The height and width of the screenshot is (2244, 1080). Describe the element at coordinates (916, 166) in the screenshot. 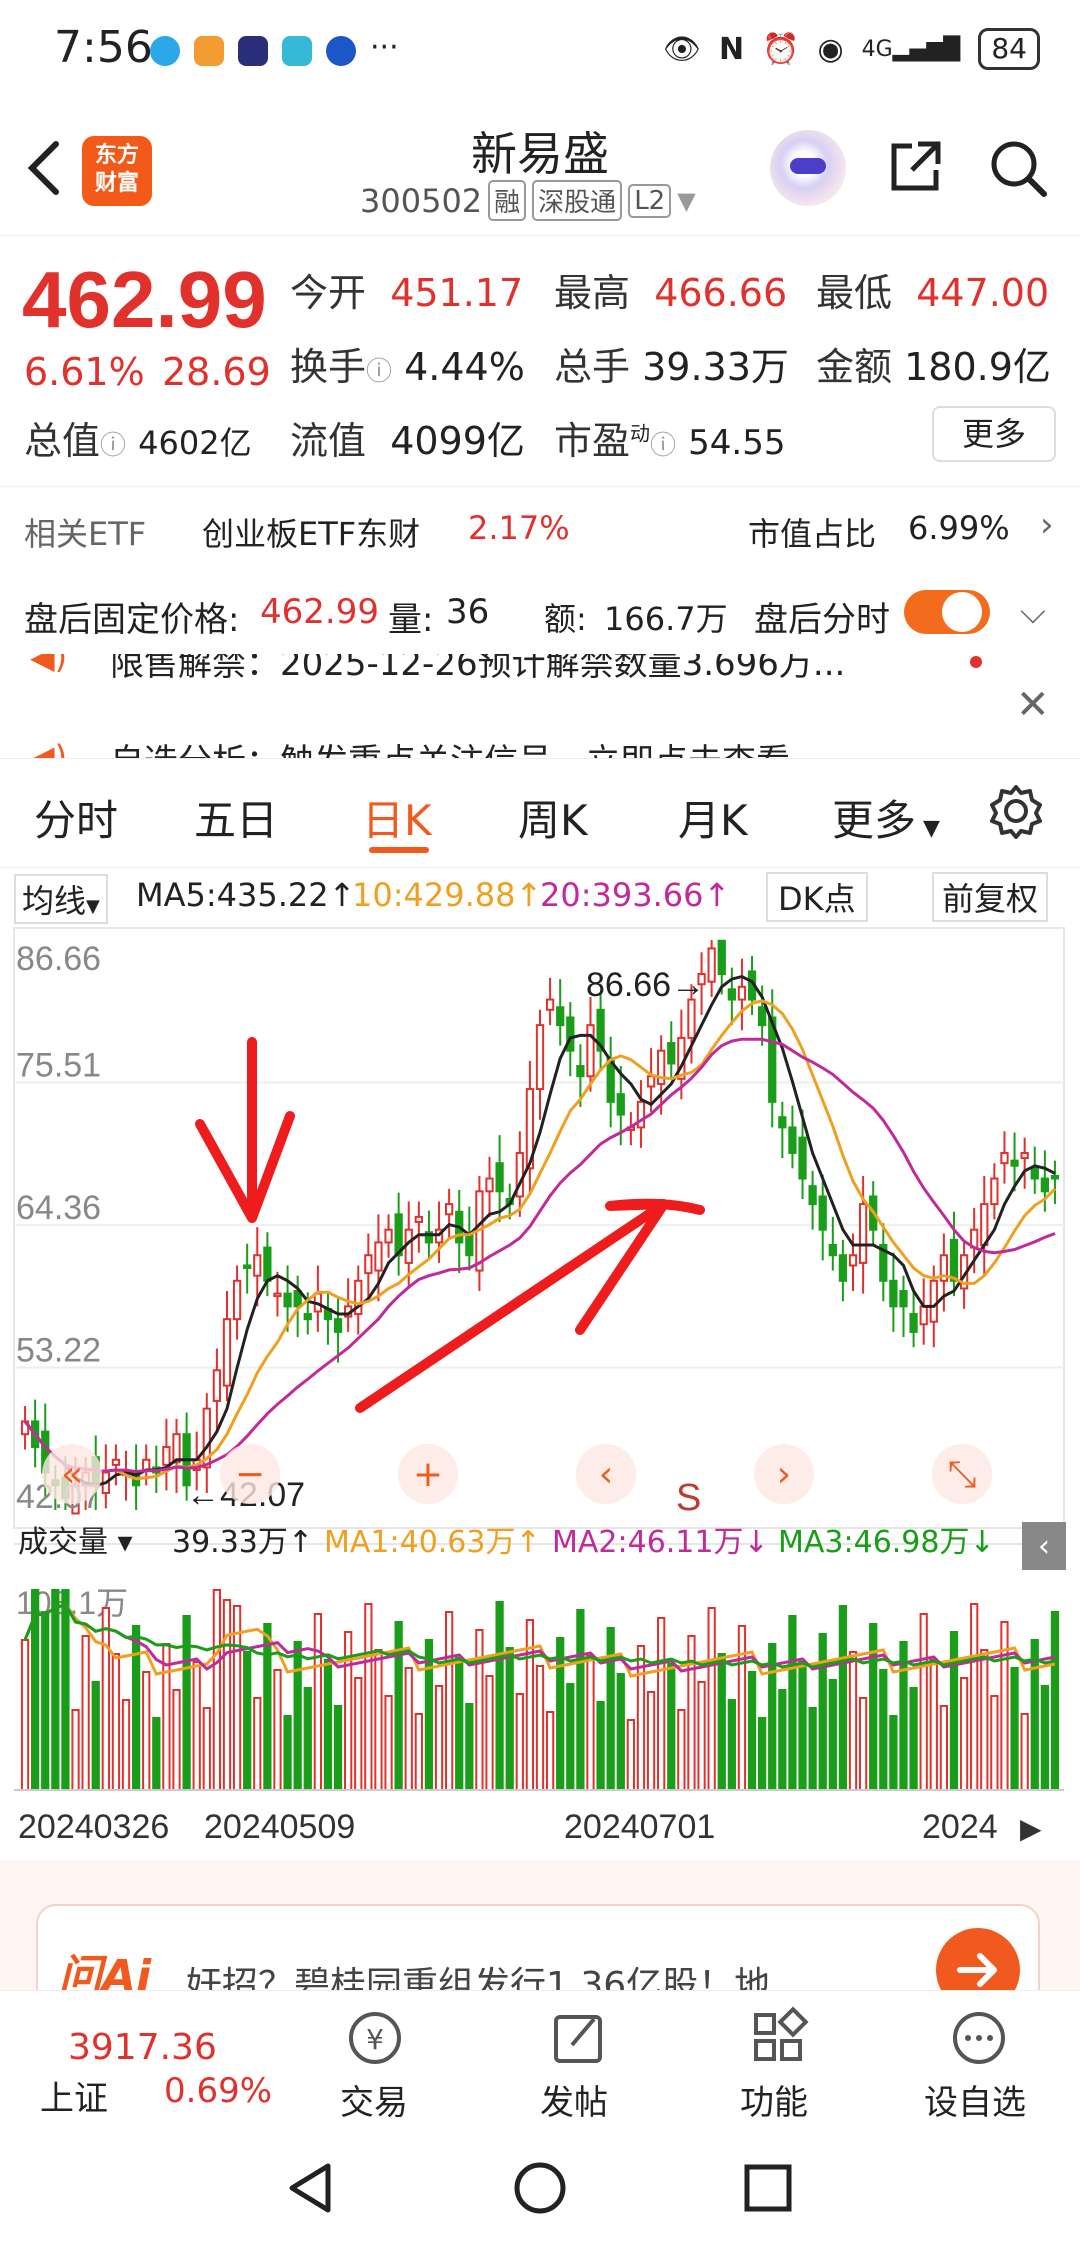

I see `share-icon` at that location.